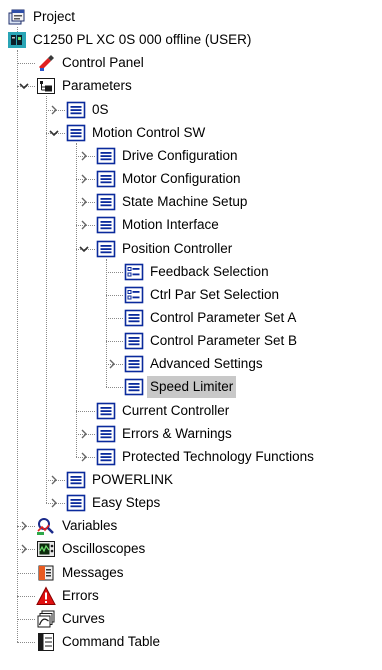 This screenshot has width=382, height=670. What do you see at coordinates (180, 156) in the screenshot?
I see `tree-node-label: Drive Configuration` at bounding box center [180, 156].